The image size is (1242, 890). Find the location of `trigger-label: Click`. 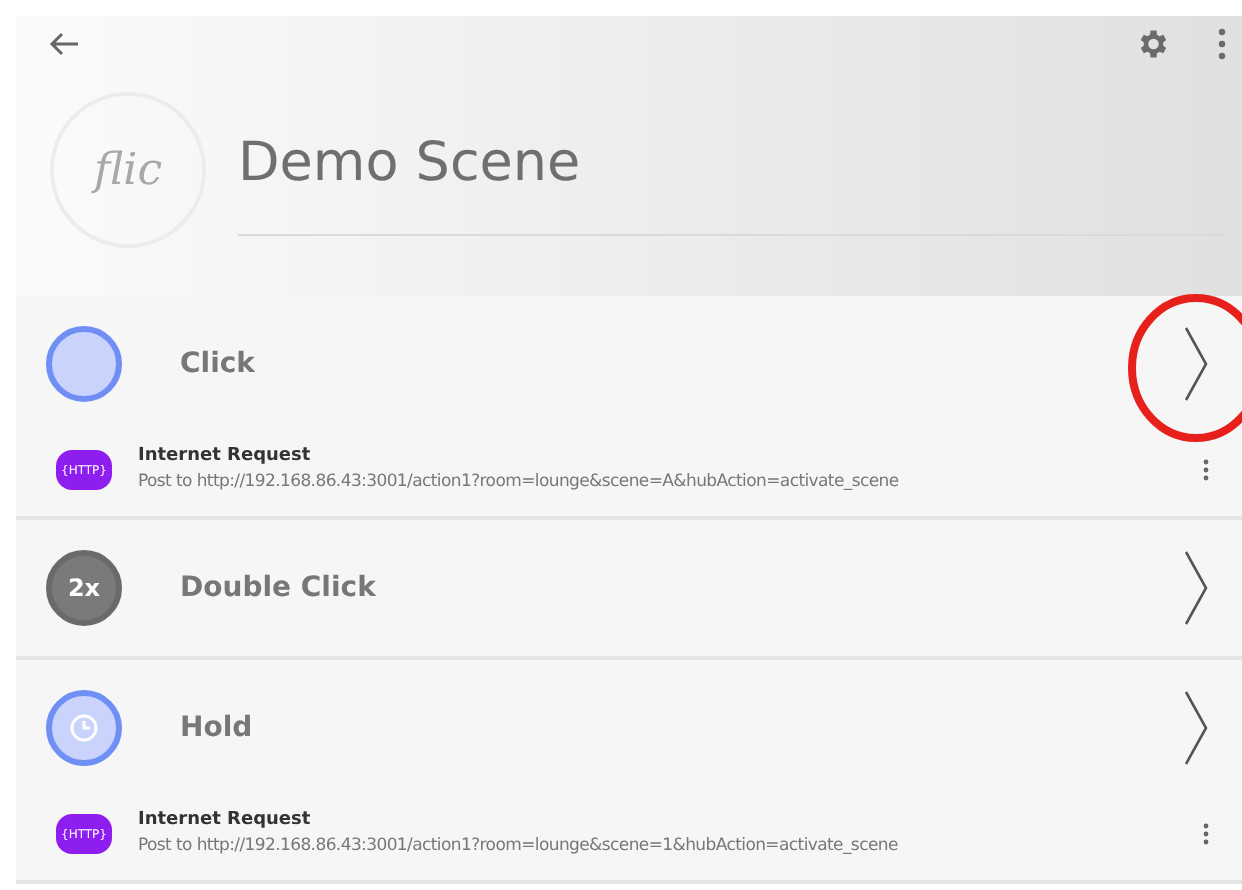

trigger-label: Click is located at coordinates (218, 364).